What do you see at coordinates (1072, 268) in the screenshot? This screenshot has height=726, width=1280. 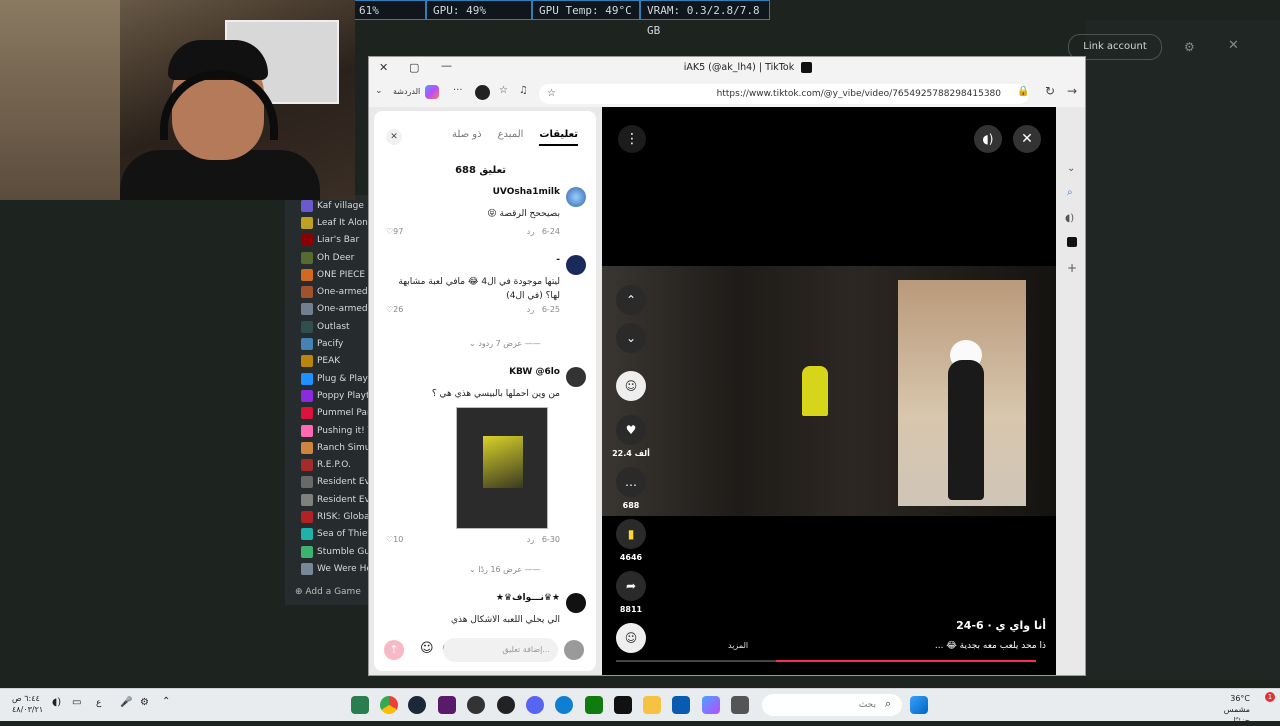 I see `add-icon: +` at bounding box center [1072, 268].